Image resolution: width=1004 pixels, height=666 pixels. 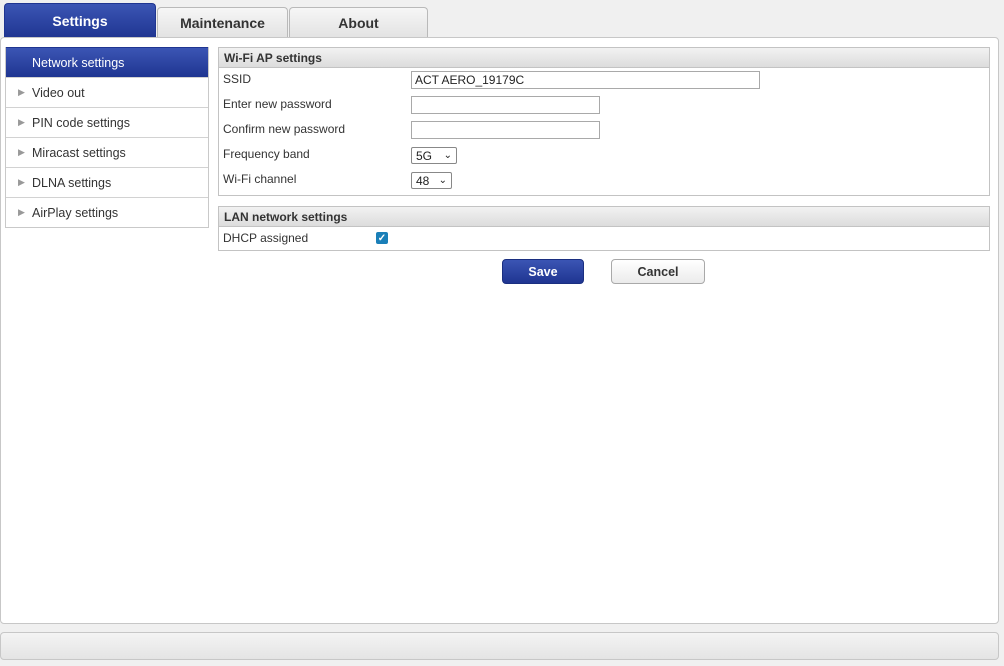 I want to click on dhcp-label: DHCP assigned, so click(x=266, y=238).